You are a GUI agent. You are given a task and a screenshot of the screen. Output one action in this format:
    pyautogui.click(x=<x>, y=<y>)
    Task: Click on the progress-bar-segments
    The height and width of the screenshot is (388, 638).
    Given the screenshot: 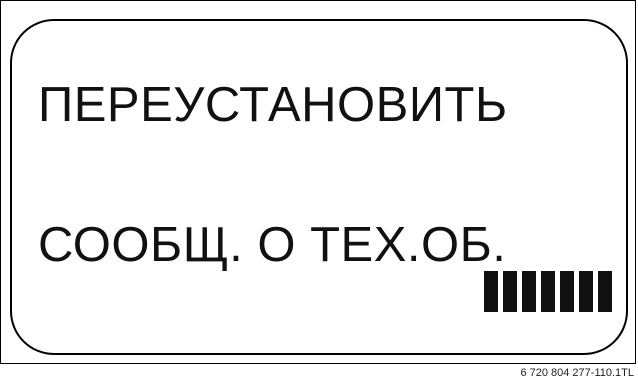 What is the action you would take?
    pyautogui.click(x=548, y=291)
    